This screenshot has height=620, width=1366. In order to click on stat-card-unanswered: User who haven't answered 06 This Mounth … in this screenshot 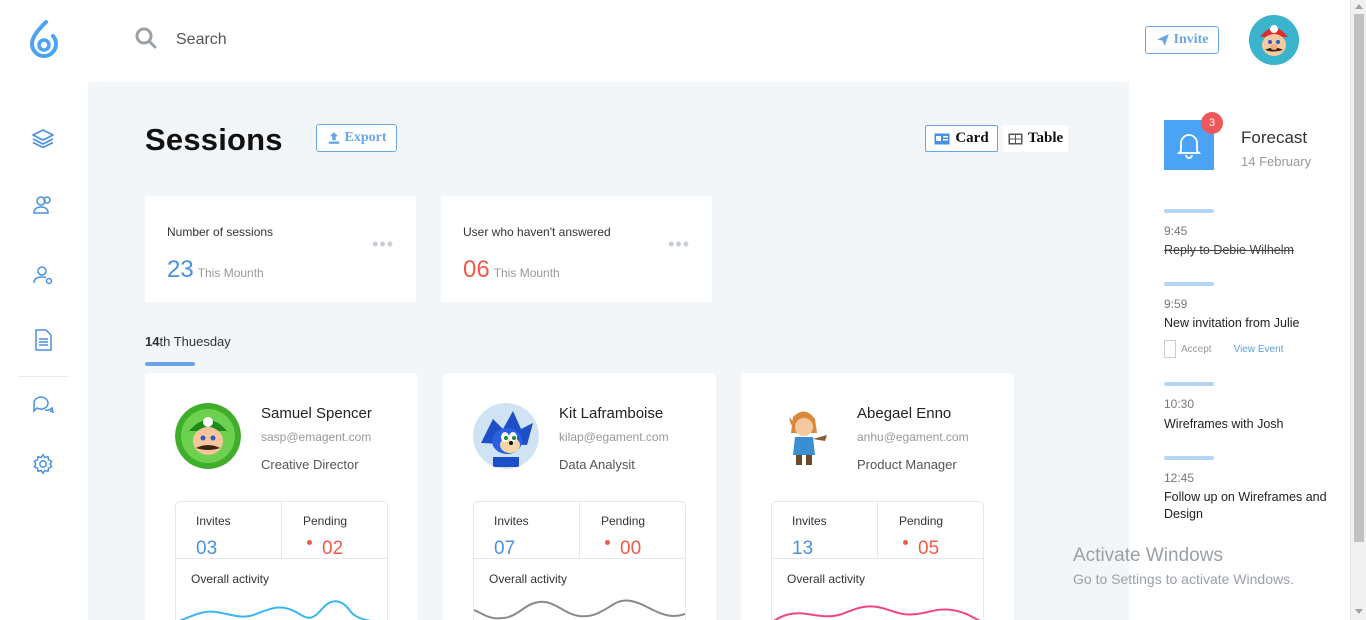, I will do `click(576, 249)`.